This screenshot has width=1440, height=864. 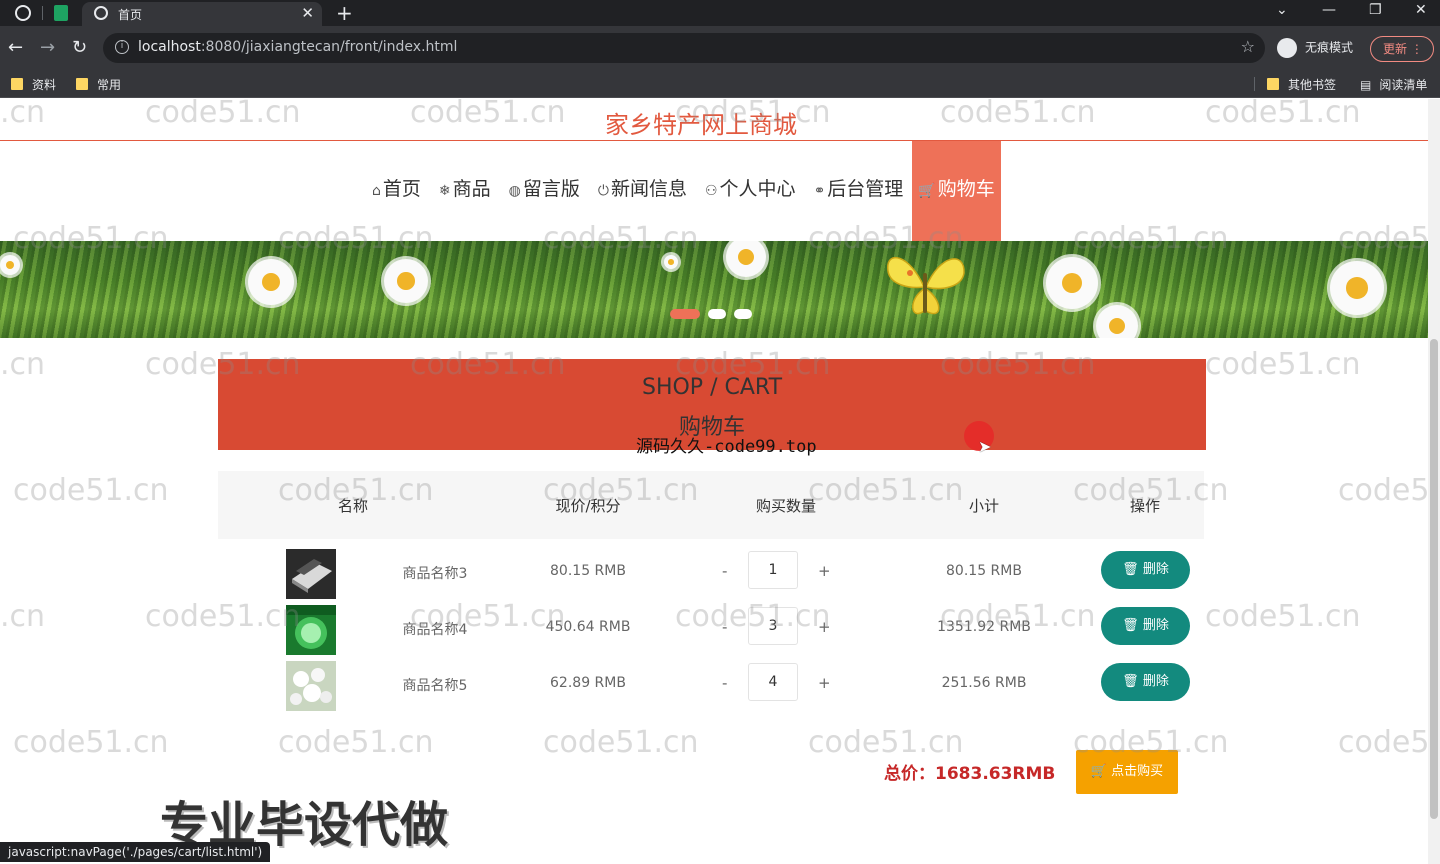 I want to click on col-header-qty: 购买数量, so click(x=786, y=506).